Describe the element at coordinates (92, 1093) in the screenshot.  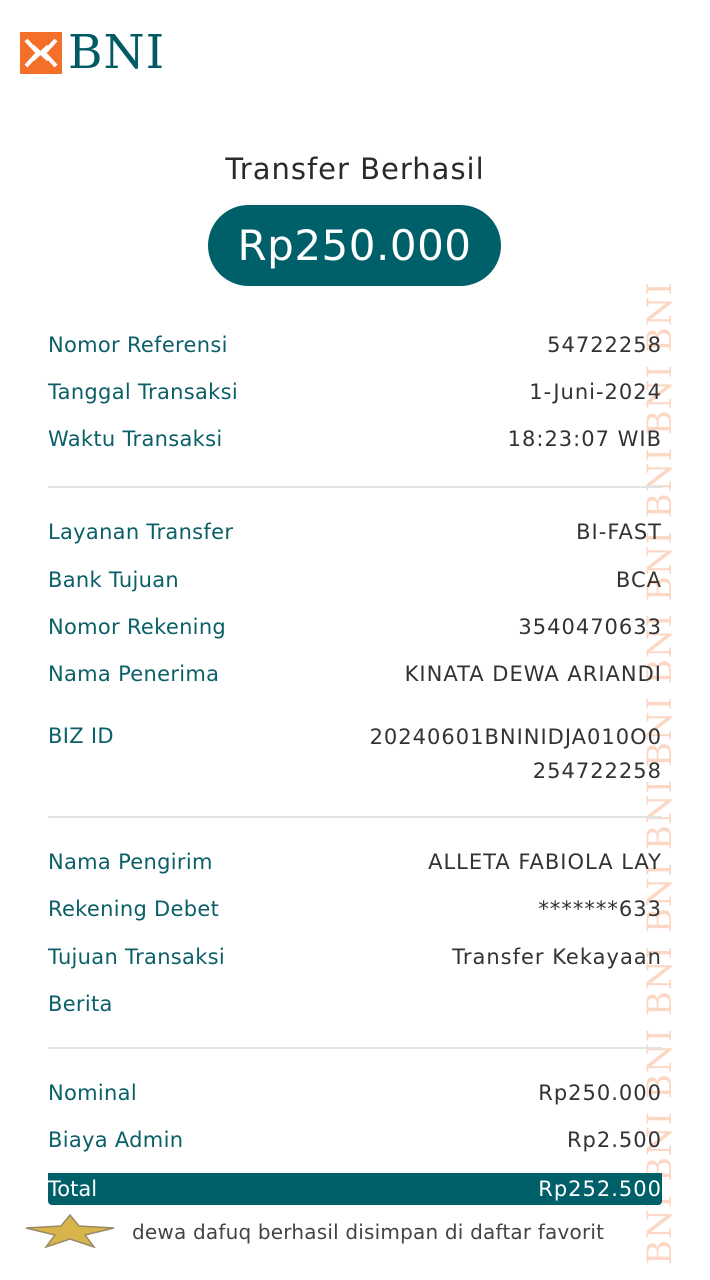
I see `row-label: Nominal` at that location.